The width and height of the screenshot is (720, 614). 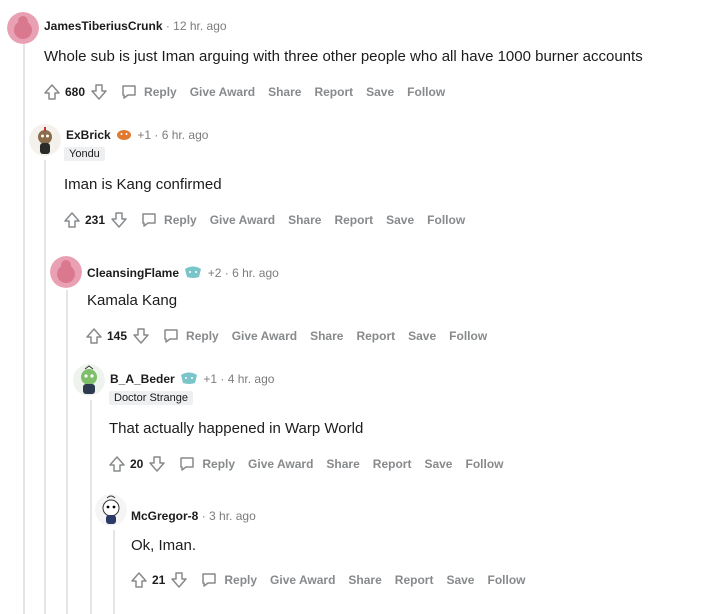 I want to click on comment-body: That actually happened in Warp World, so click(x=236, y=428).